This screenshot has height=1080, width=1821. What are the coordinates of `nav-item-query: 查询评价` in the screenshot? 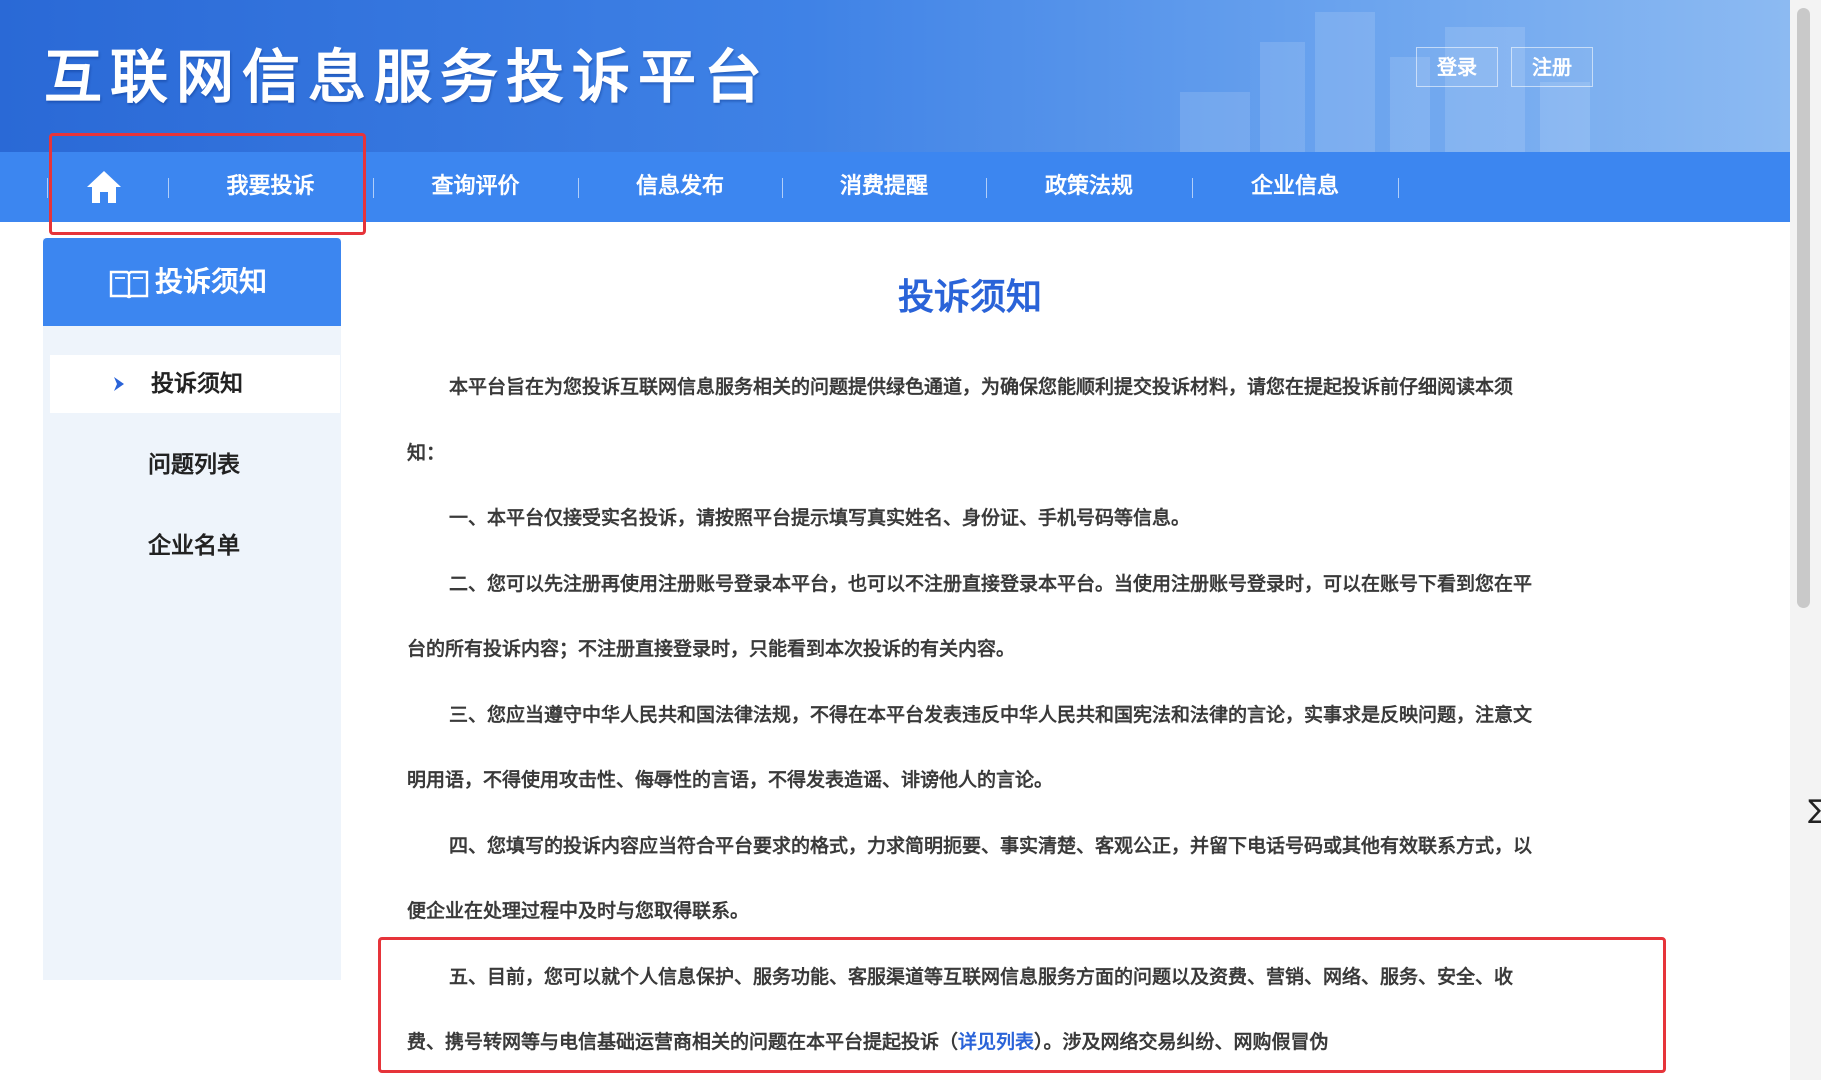 It's located at (475, 187).